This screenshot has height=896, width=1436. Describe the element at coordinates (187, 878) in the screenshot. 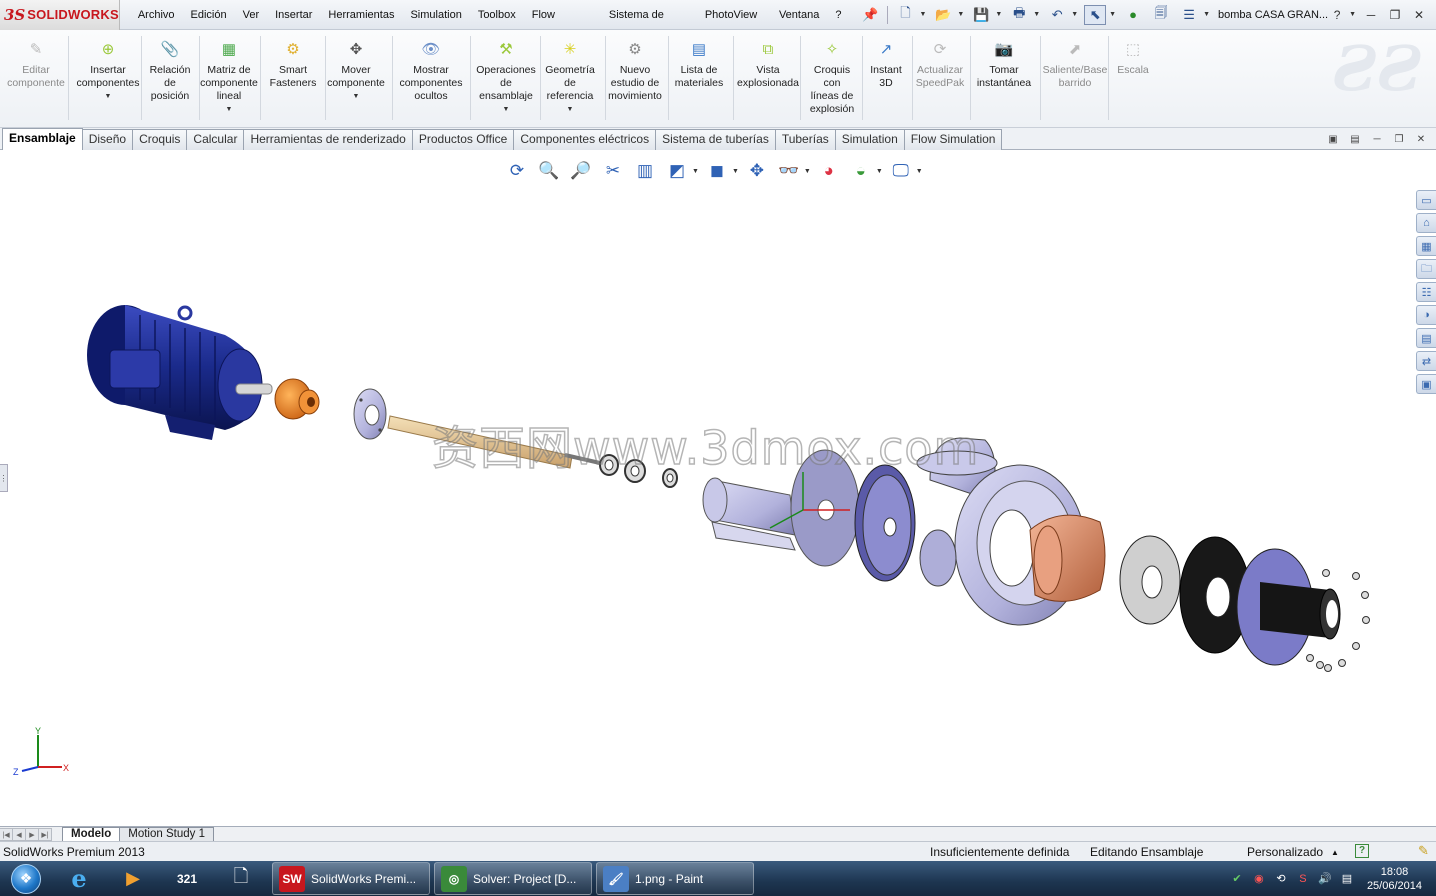

I see `media-player-classic-icon: 321` at that location.